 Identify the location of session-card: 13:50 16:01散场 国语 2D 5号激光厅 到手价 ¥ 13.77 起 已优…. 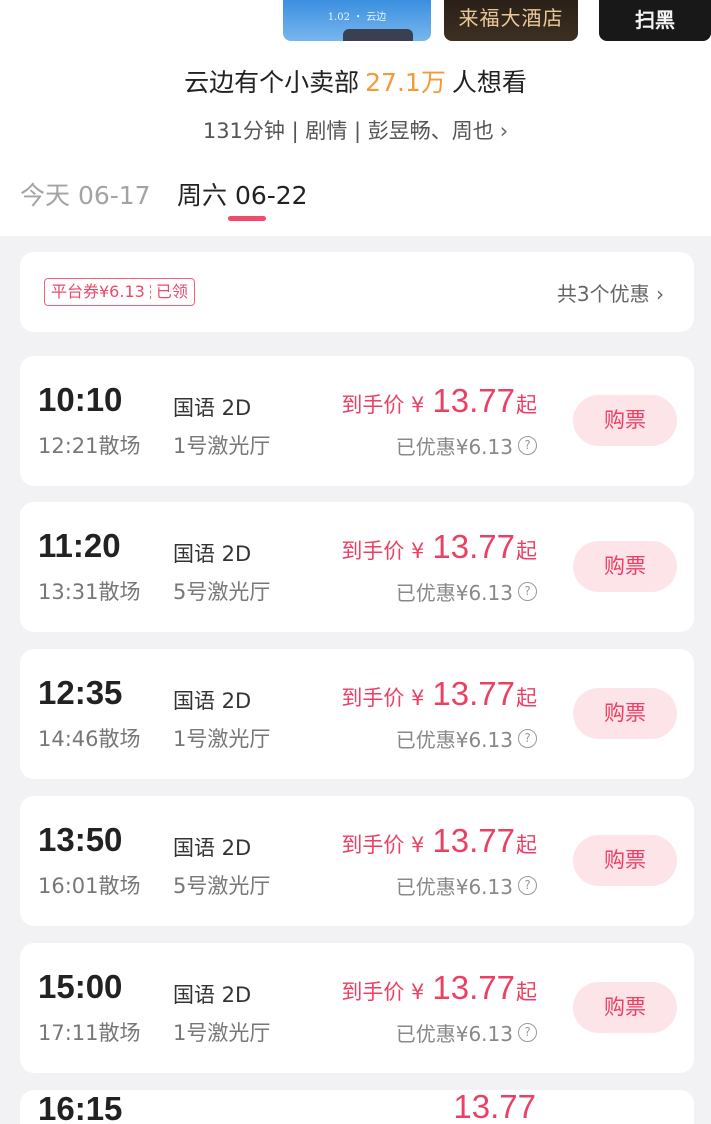
(357, 861).